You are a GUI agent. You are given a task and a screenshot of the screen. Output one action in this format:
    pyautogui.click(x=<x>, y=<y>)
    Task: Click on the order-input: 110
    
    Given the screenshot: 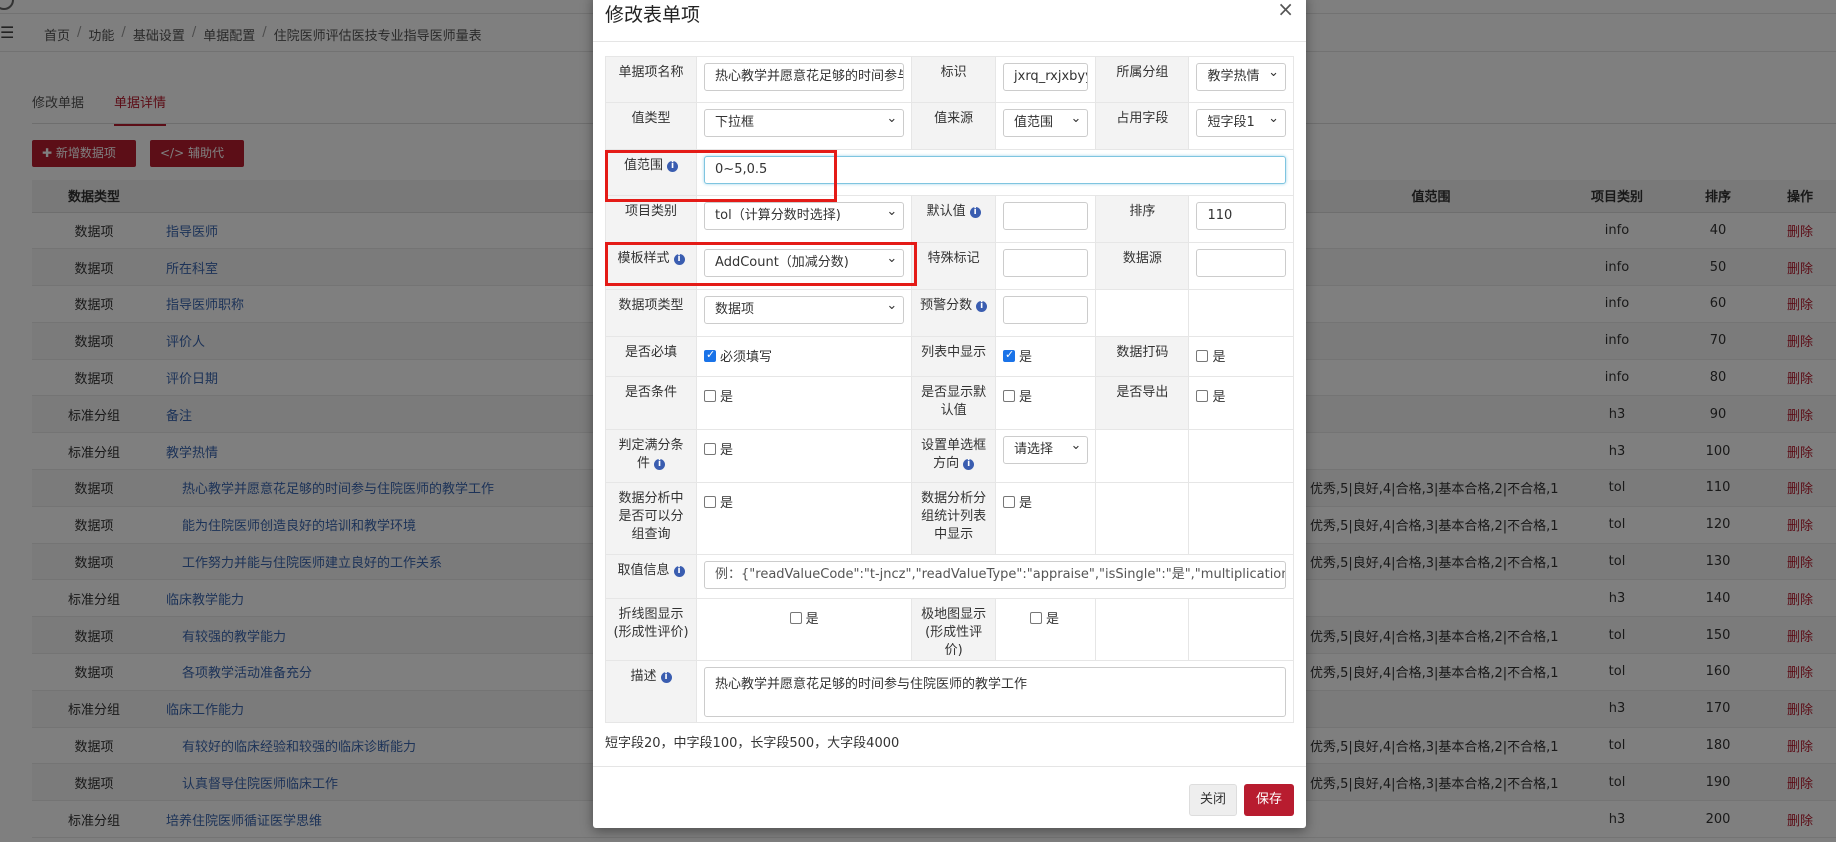 What is the action you would take?
    pyautogui.click(x=1241, y=216)
    